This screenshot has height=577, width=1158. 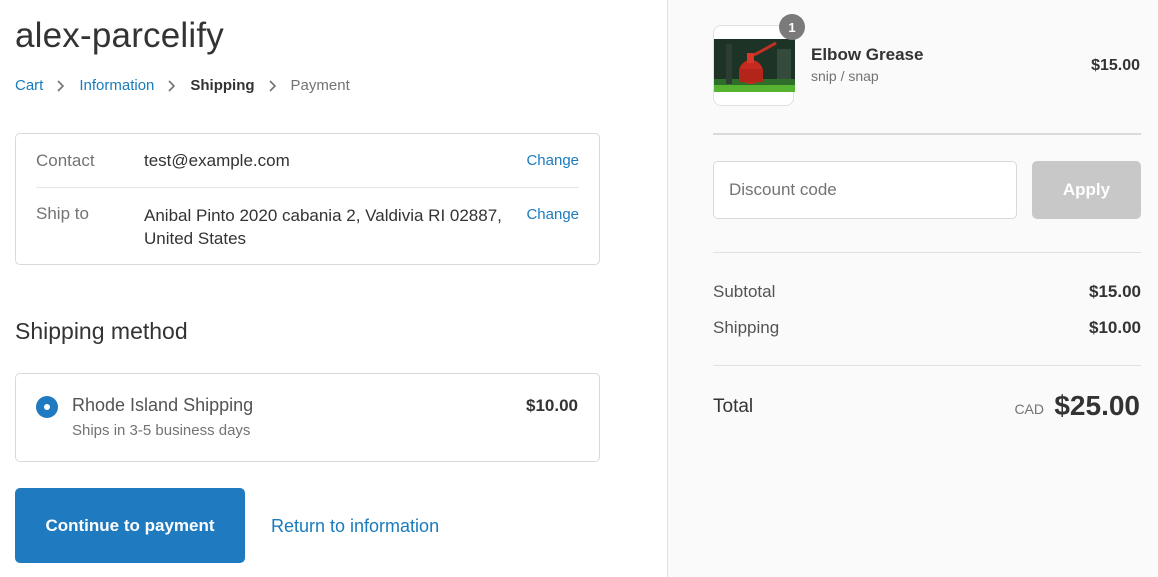 I want to click on shipping-method-price: $10.00, so click(x=552, y=405).